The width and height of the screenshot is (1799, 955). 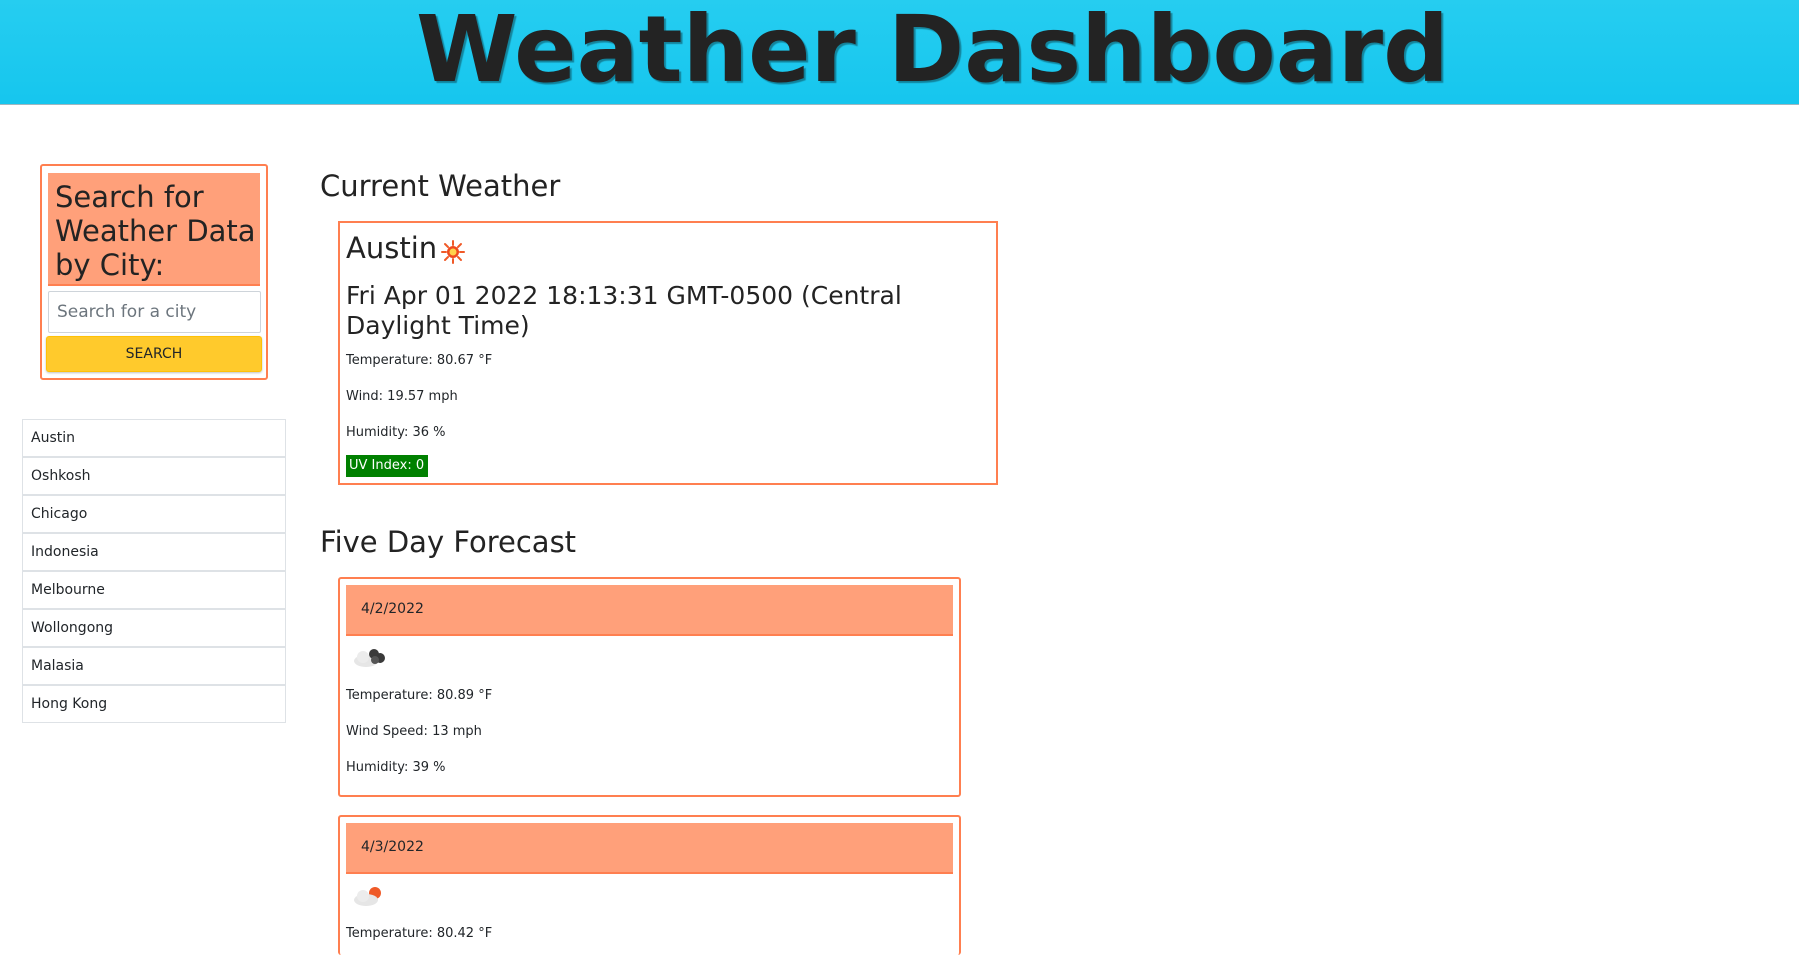 I want to click on forecast-wind-speed: Wind Speed: 13 mph, so click(x=414, y=731).